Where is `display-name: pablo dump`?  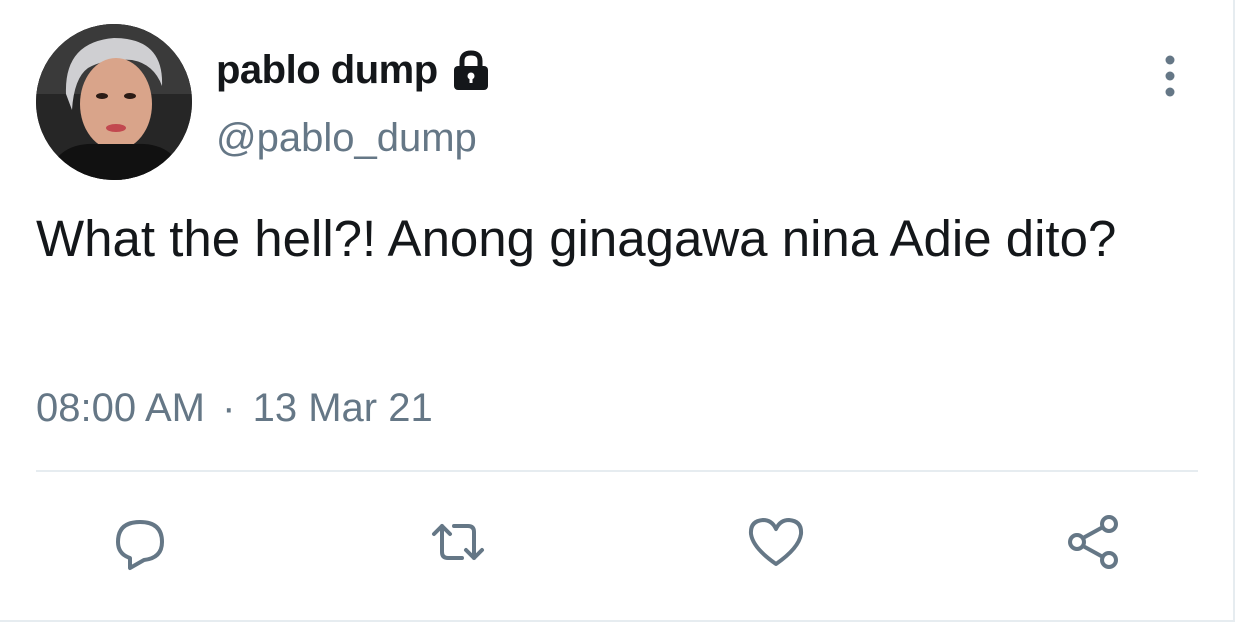 display-name: pablo dump is located at coordinates (327, 70).